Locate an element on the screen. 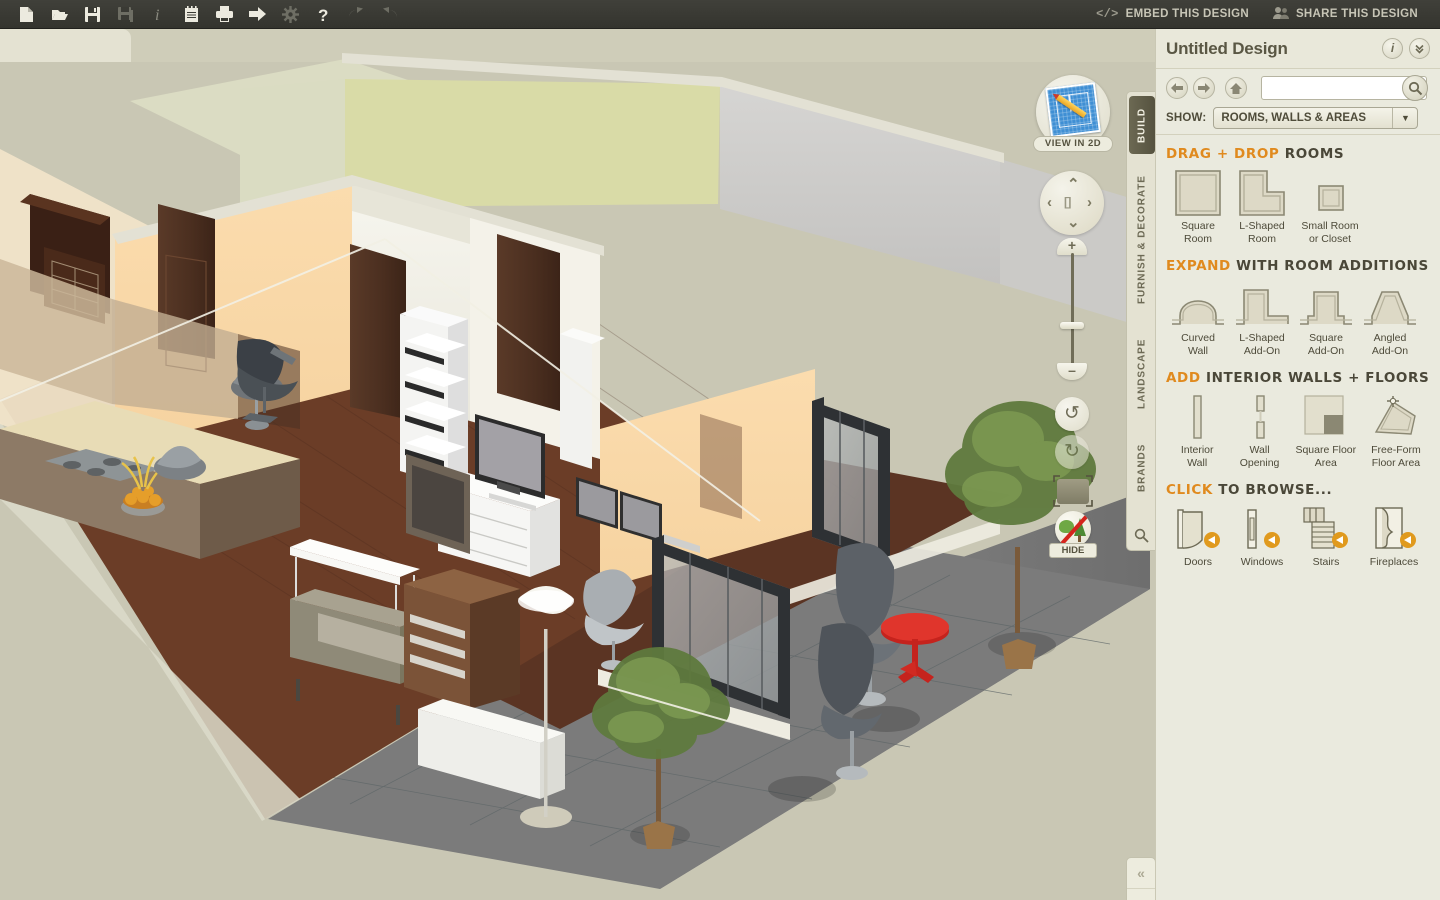  square-floor-area-icon is located at coordinates (1326, 417).